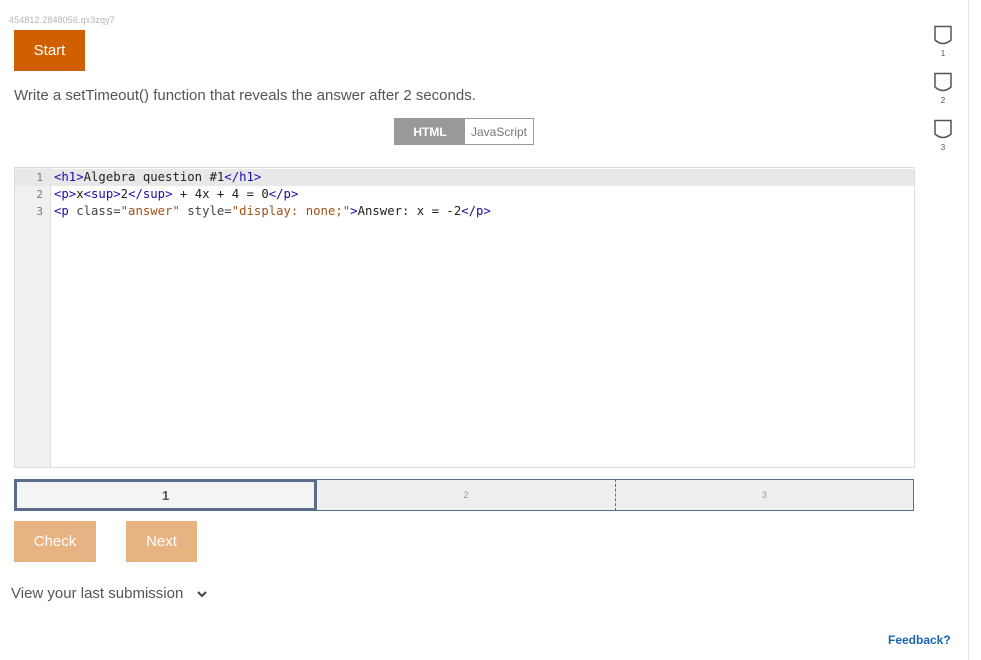 The height and width of the screenshot is (660, 981). I want to click on step-3: 3, so click(764, 495).